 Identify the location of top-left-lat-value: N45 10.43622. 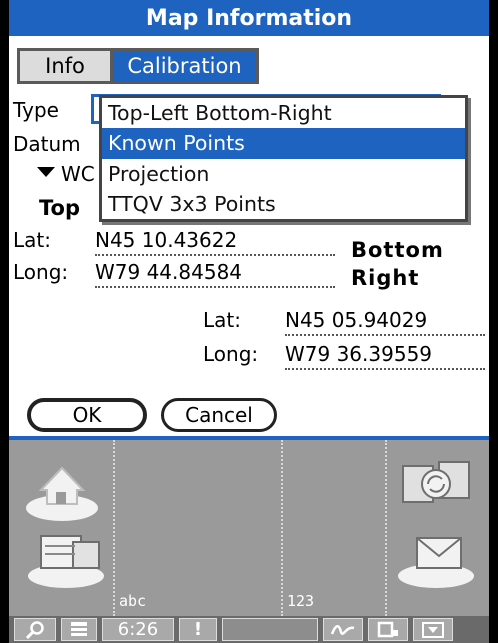
(166, 240).